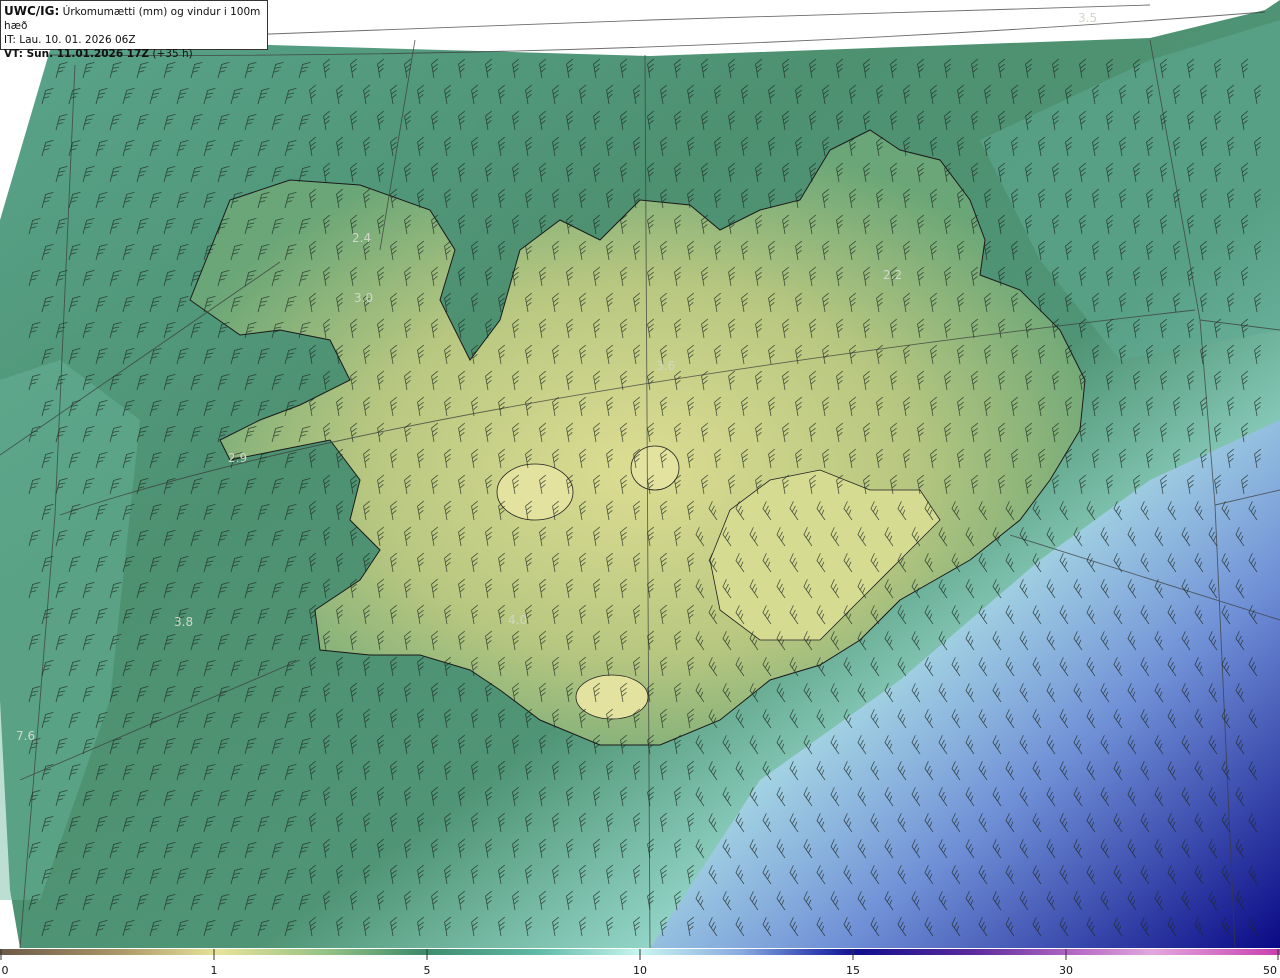 The width and height of the screenshot is (1280, 978). I want to click on glacier-langjokull, so click(535, 492).